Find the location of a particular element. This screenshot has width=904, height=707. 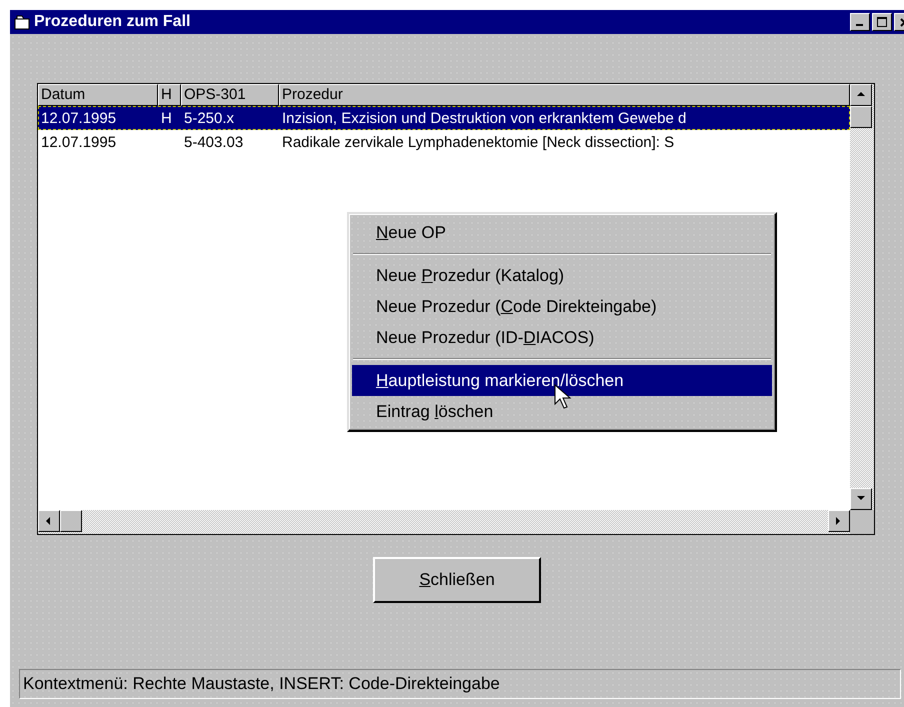

scroll-left-button is located at coordinates (49, 521).